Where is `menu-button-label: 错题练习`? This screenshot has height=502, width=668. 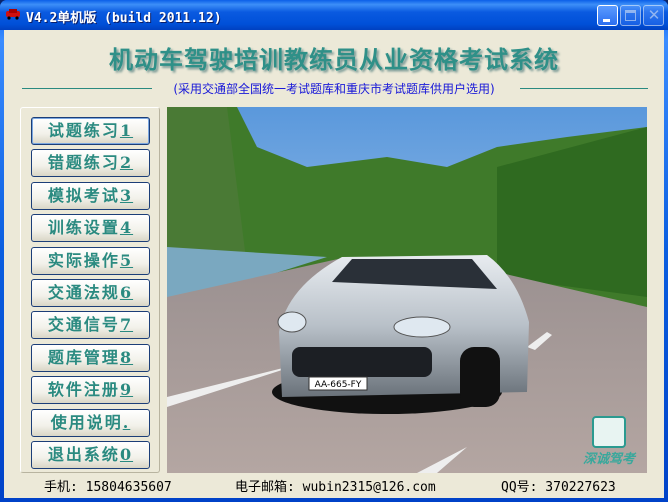 menu-button-label: 错题练习 is located at coordinates (83, 163).